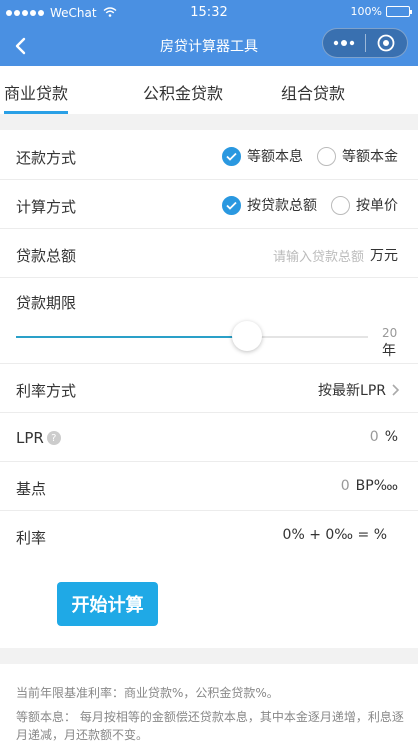 The height and width of the screenshot is (747, 418). I want to click on option-label: 等额本金, so click(370, 157).